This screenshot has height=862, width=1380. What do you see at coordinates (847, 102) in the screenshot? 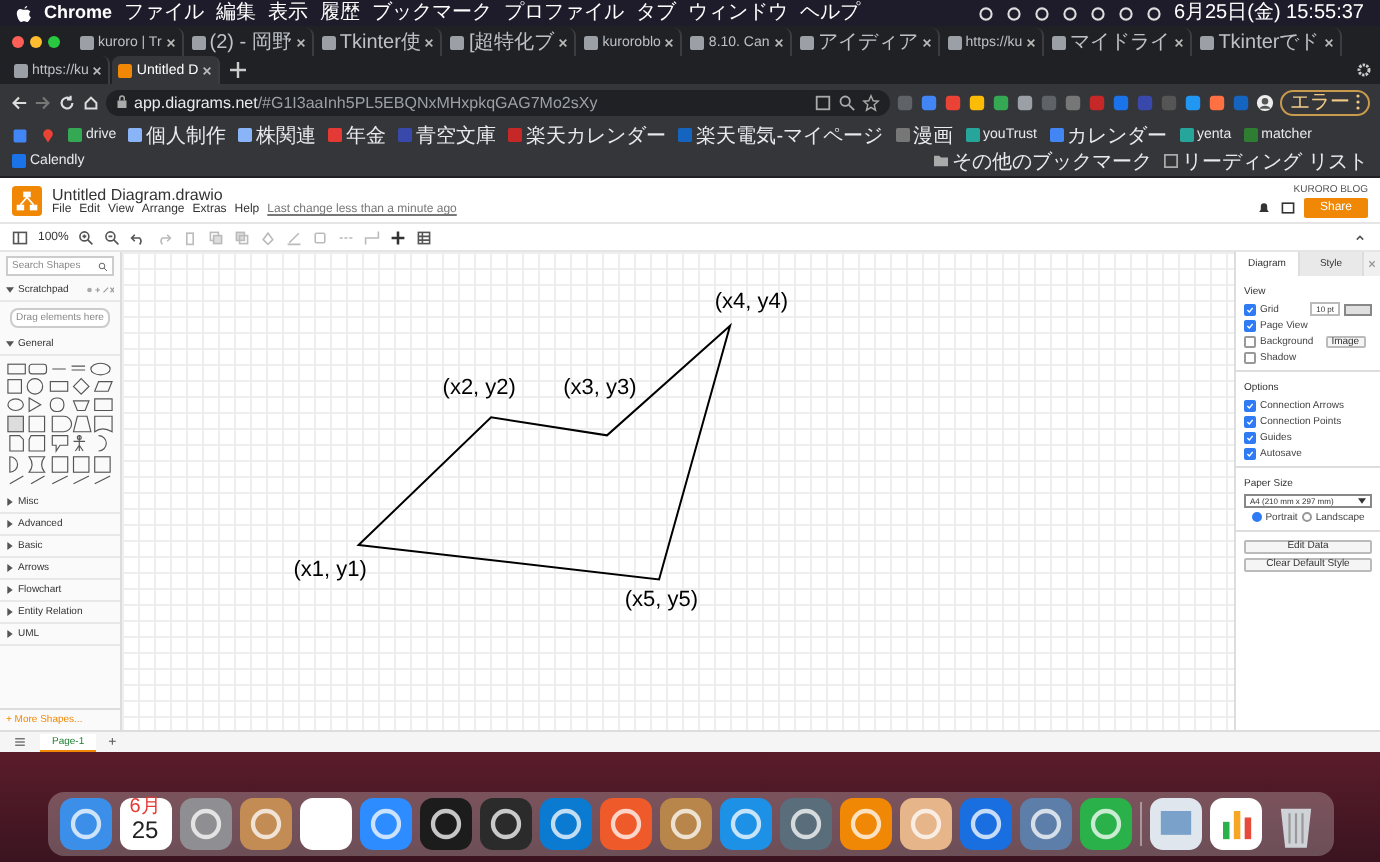
I see `search-icon` at bounding box center [847, 102].